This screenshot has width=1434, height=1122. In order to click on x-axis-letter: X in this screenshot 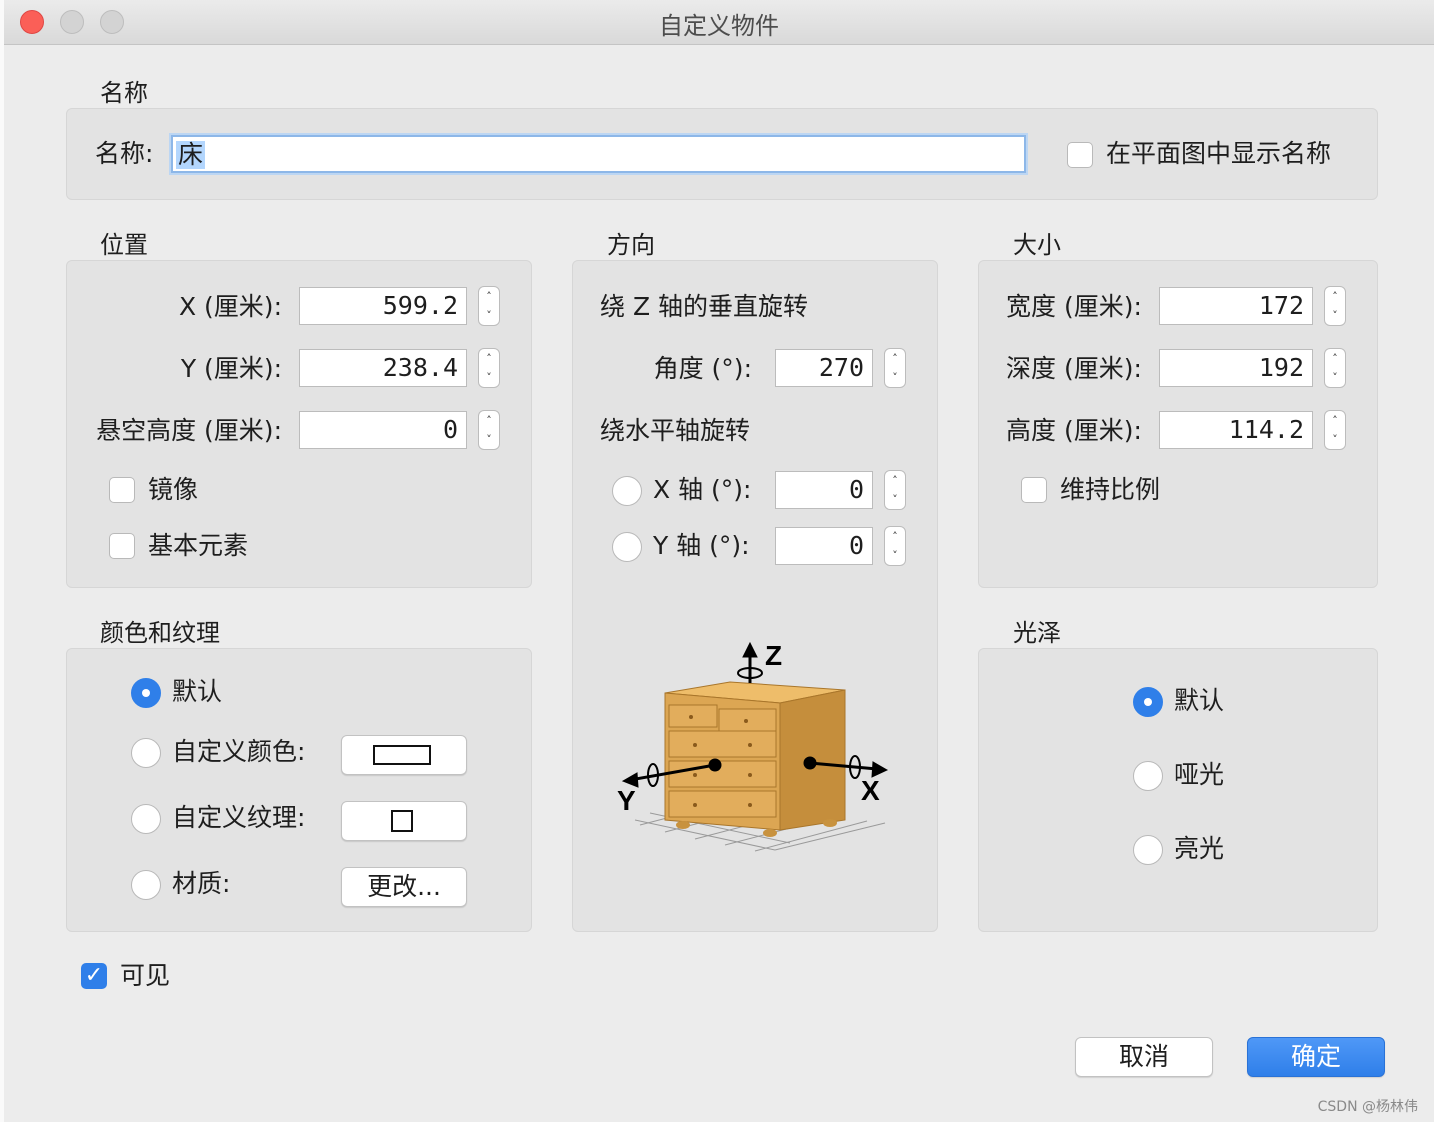, I will do `click(870, 790)`.